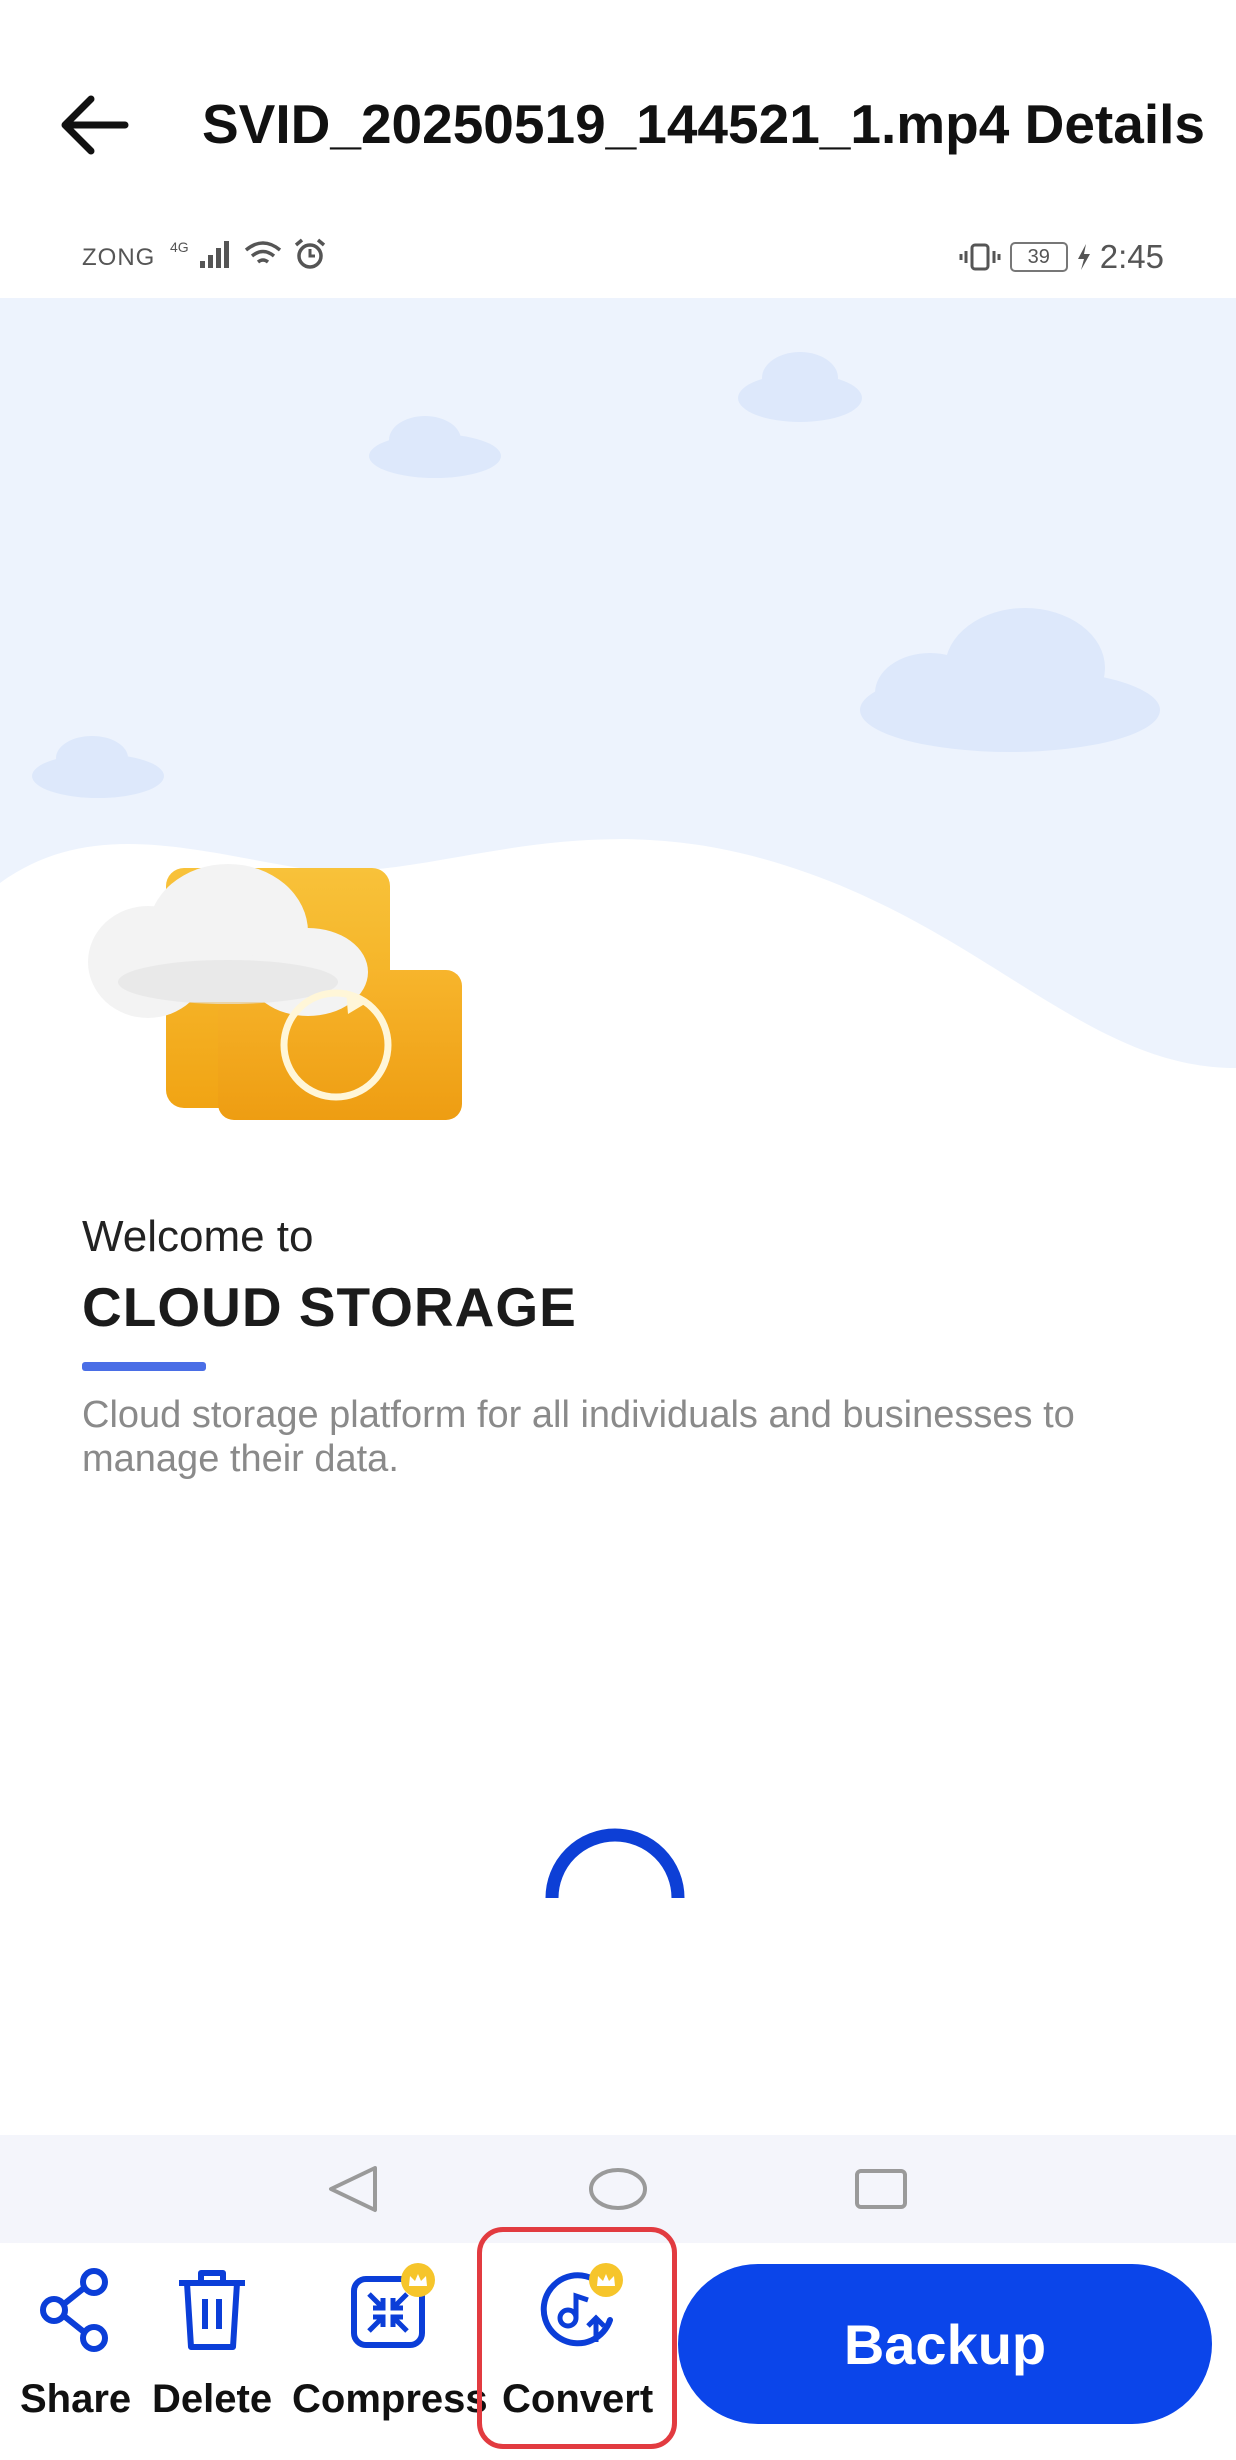 The width and height of the screenshot is (1236, 2460). What do you see at coordinates (76, 2399) in the screenshot?
I see `share-label: Share` at bounding box center [76, 2399].